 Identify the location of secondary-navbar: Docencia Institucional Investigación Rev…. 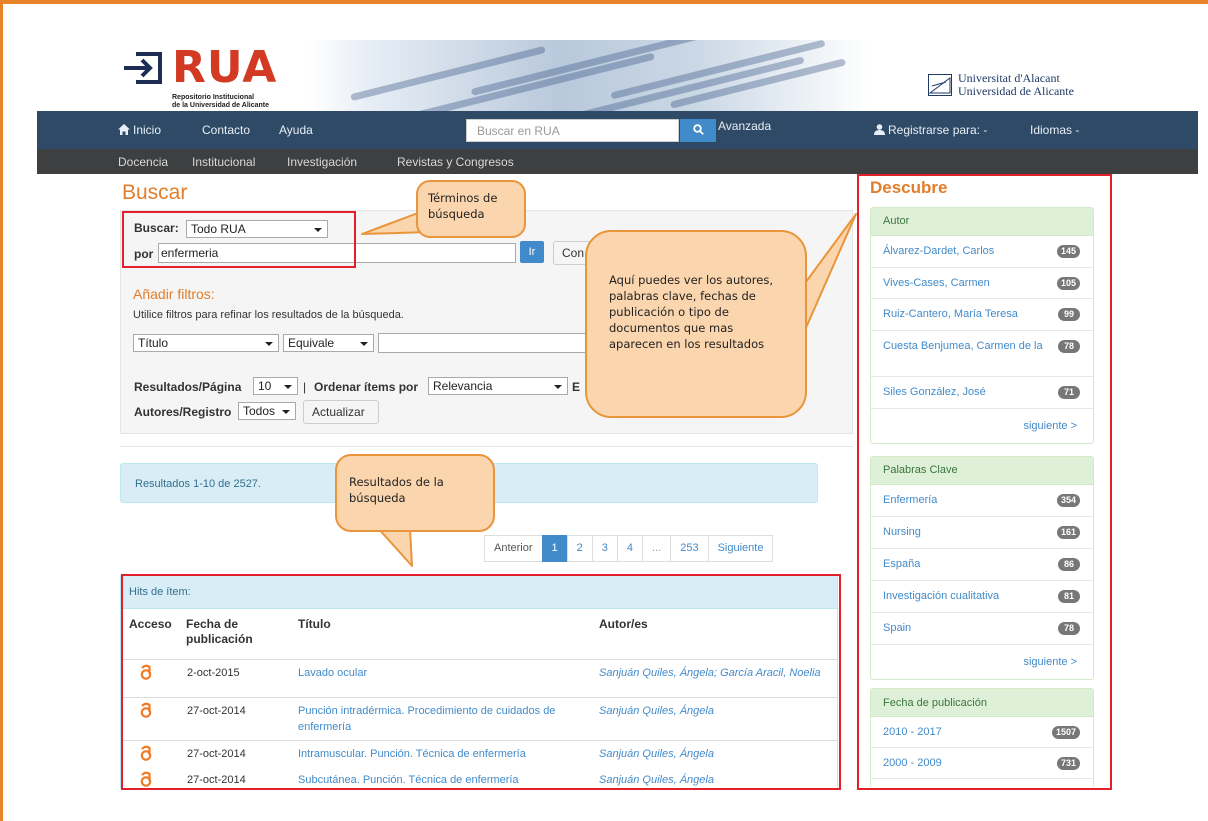
(617, 161).